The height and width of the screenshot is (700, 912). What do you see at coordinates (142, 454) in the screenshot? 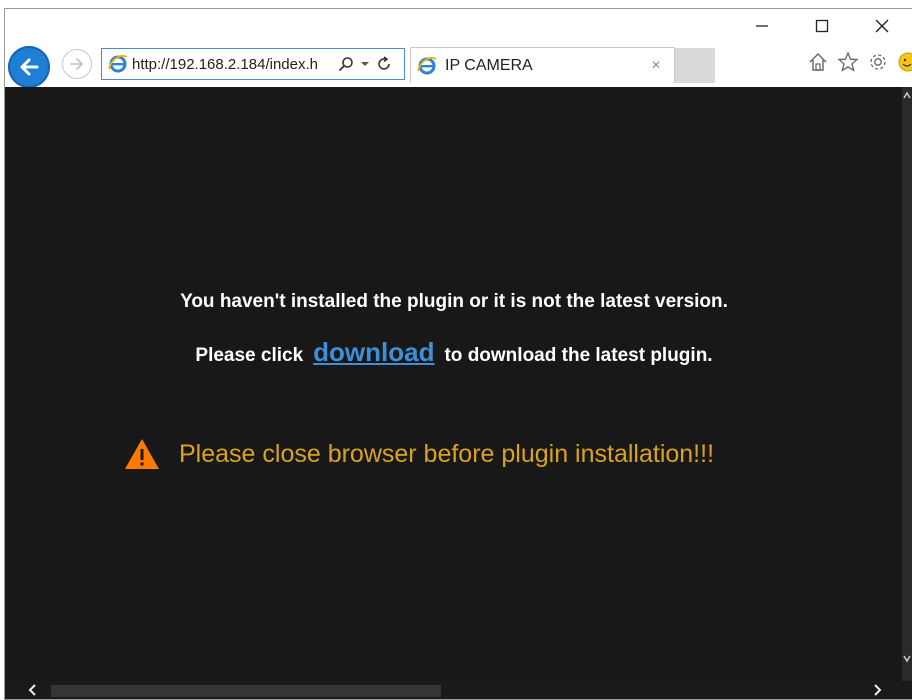
I see `warning-icon` at bounding box center [142, 454].